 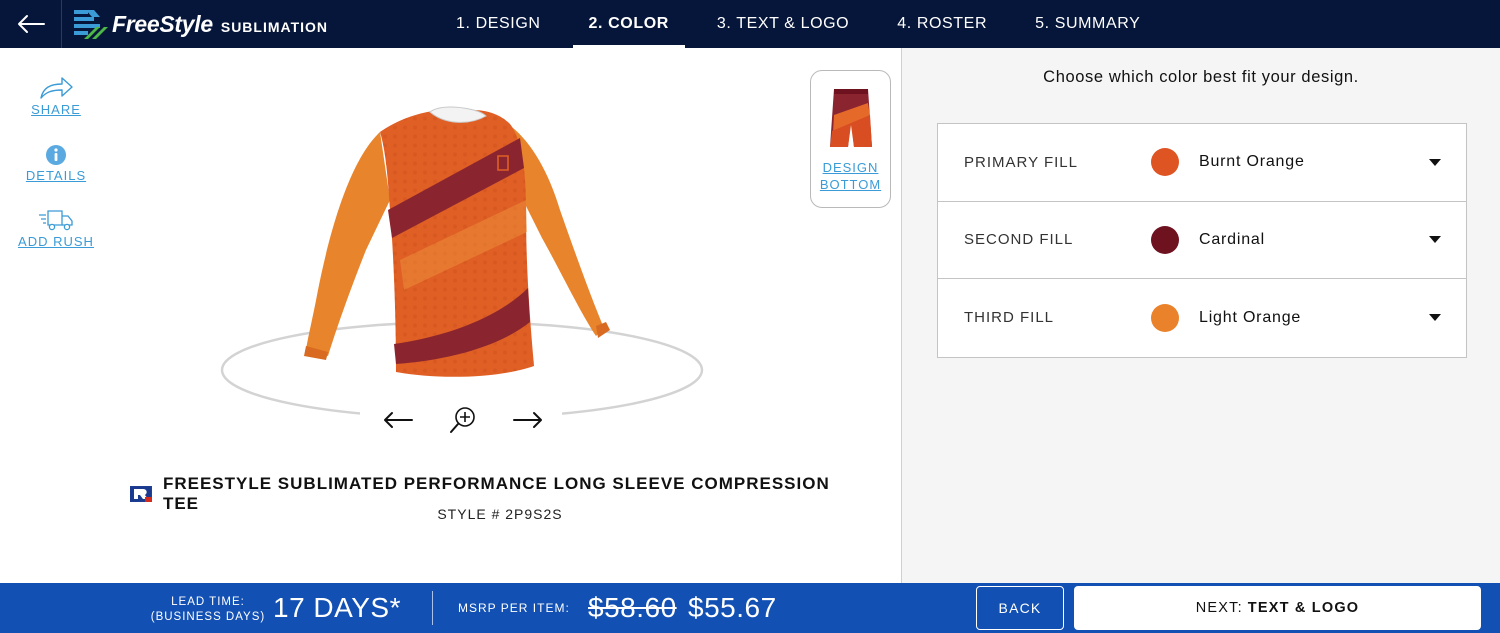 I want to click on lead-time-label-line2: (BUSINESS DAYS), so click(x=208, y=617).